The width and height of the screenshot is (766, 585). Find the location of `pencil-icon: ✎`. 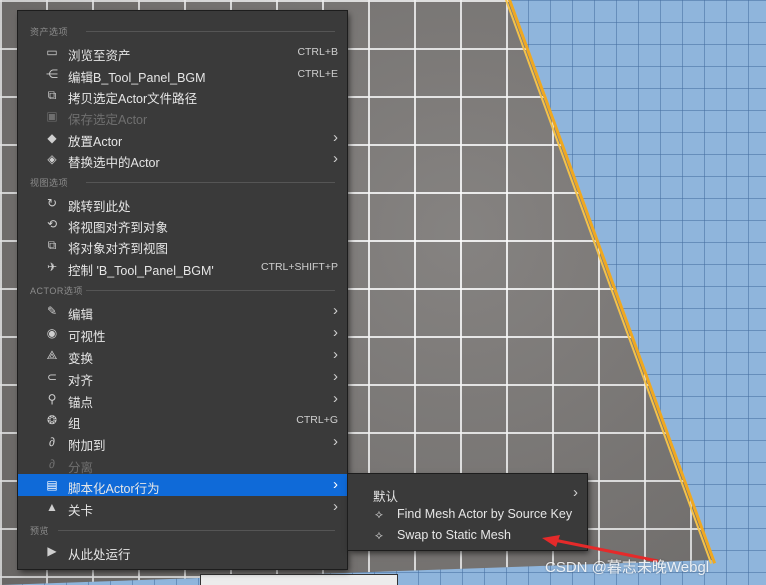

pencil-icon: ✎ is located at coordinates (52, 311).